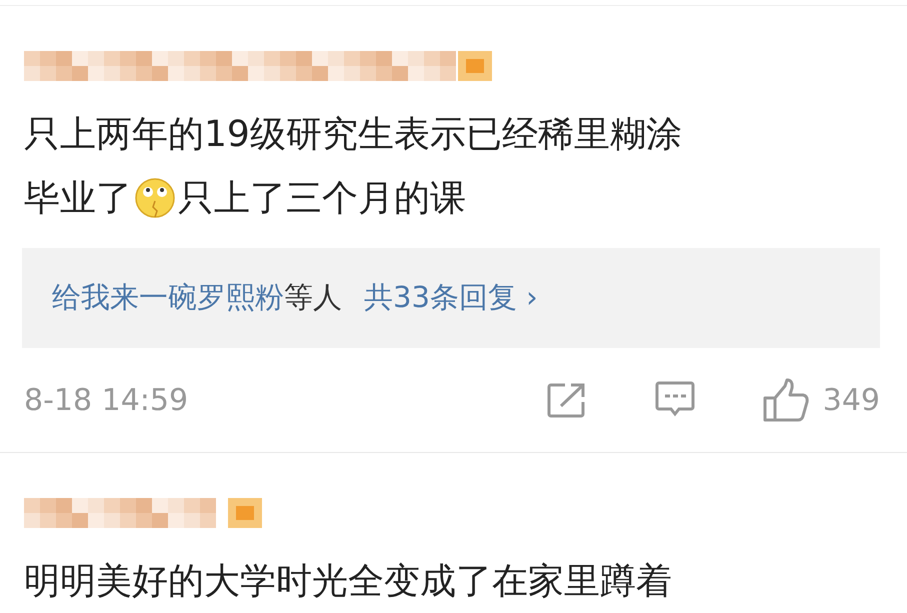 The height and width of the screenshot is (613, 907). I want to click on like-count: 349, so click(851, 400).